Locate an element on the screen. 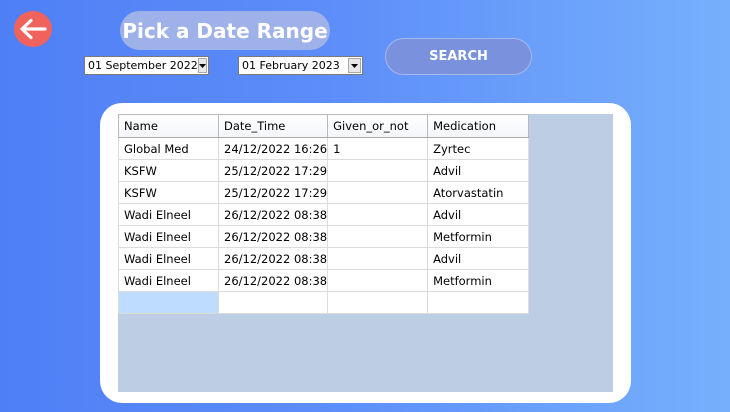  end-date-picker: 01 February 2023 is located at coordinates (300, 65).